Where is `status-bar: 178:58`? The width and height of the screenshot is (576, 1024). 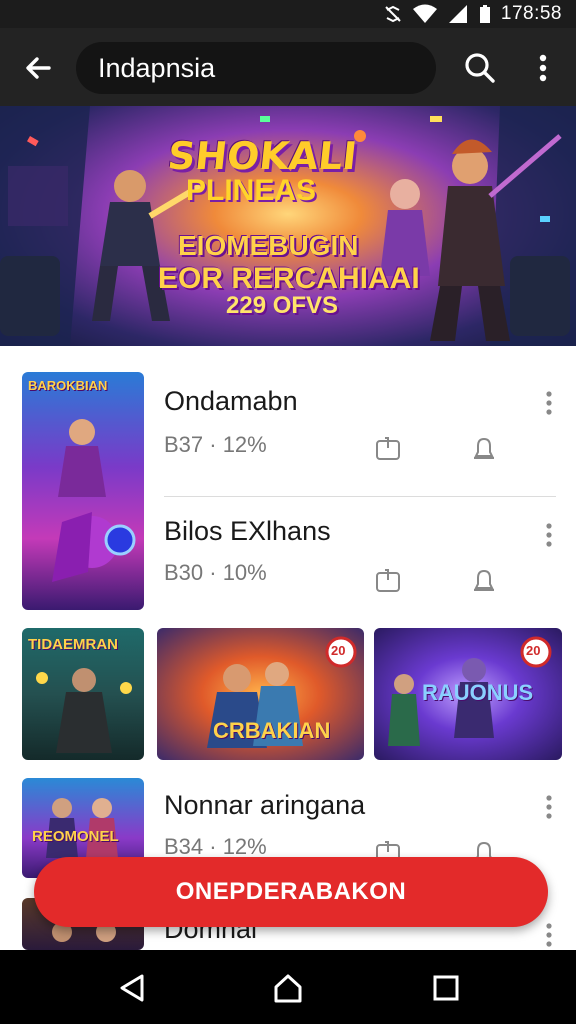 status-bar: 178:58 is located at coordinates (288, 14).